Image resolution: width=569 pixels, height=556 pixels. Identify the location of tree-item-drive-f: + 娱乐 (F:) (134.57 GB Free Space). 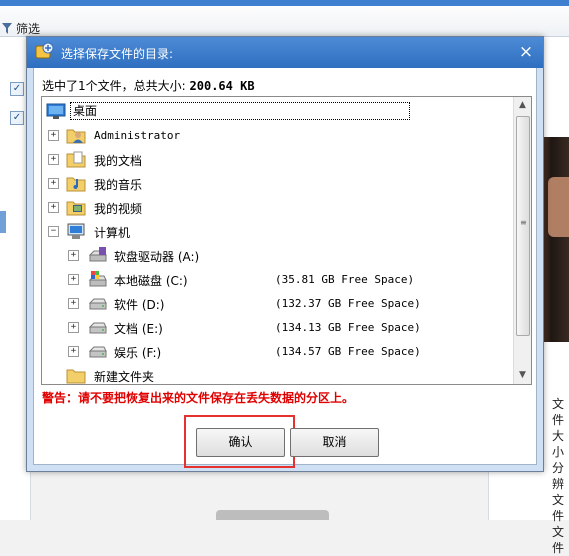
(277, 351).